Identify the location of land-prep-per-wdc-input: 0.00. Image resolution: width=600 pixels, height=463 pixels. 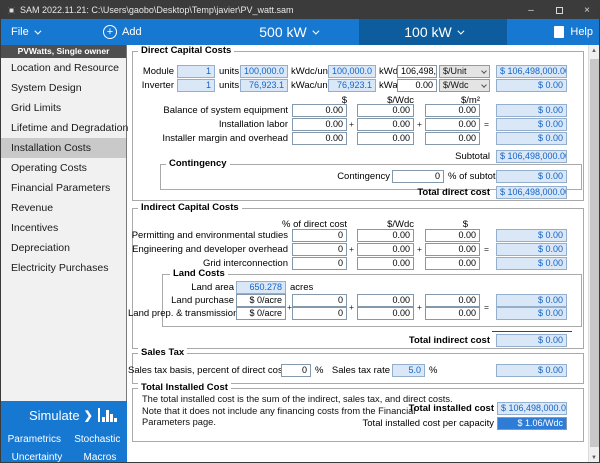
(385, 313).